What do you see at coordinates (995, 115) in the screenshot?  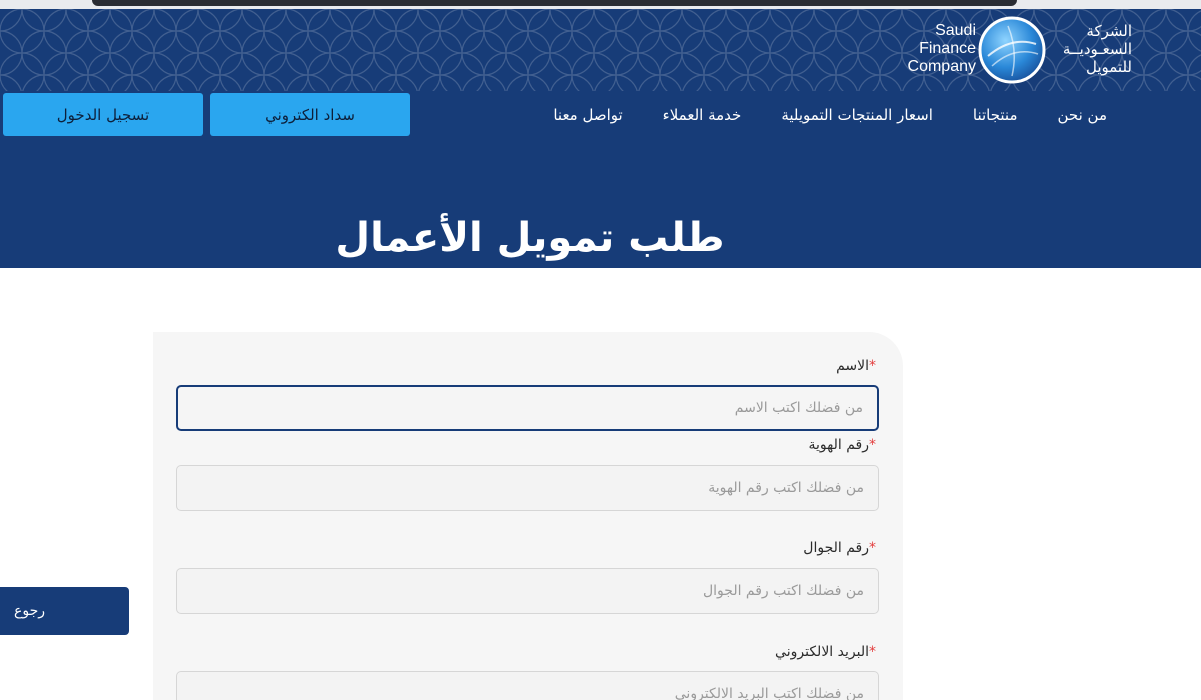 I see `nav-products: منتجاتنا` at bounding box center [995, 115].